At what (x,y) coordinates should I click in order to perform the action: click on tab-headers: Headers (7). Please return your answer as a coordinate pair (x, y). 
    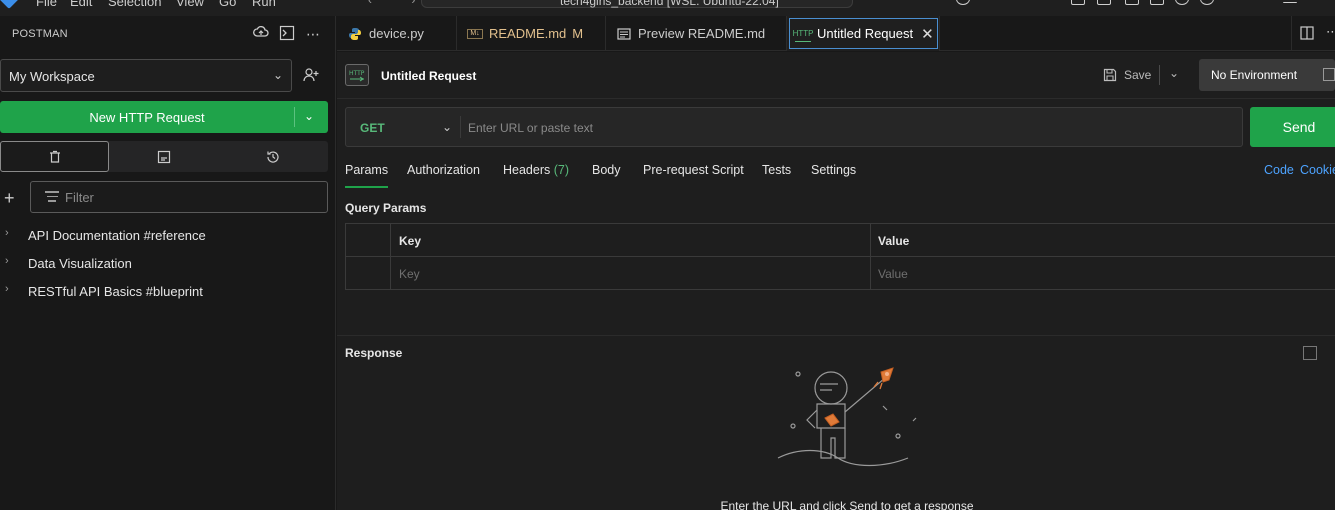
    Looking at the image, I should click on (536, 170).